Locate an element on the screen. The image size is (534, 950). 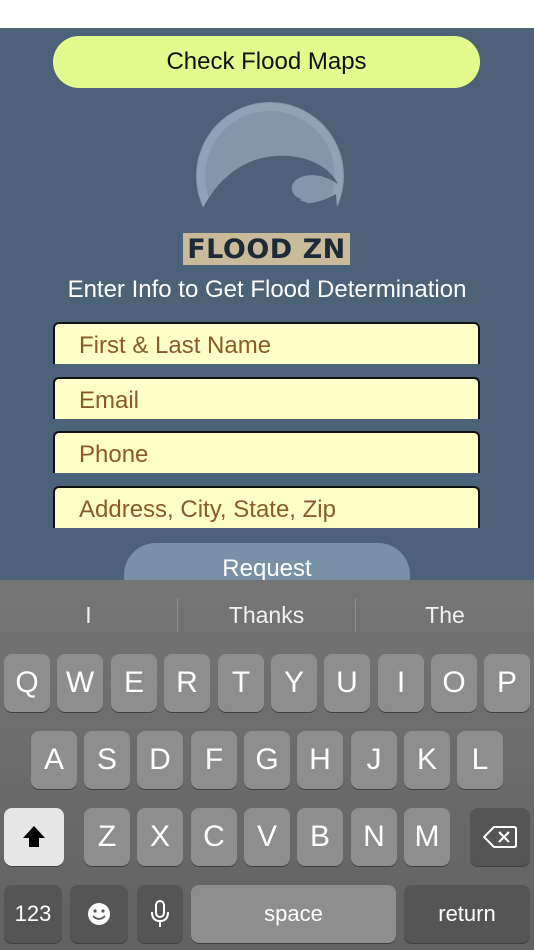
key-x: X is located at coordinates (160, 837).